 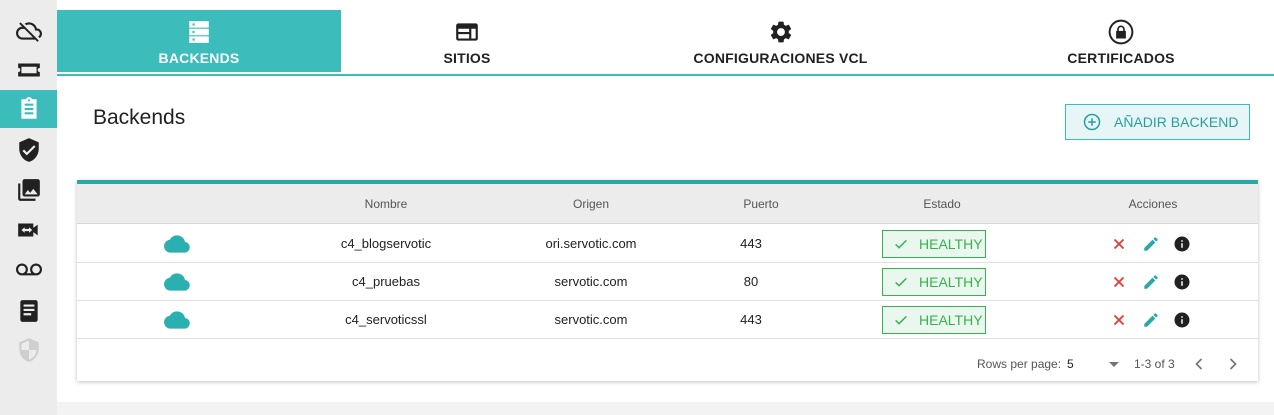 I want to click on sidebar-item-clipboard, so click(x=28, y=109).